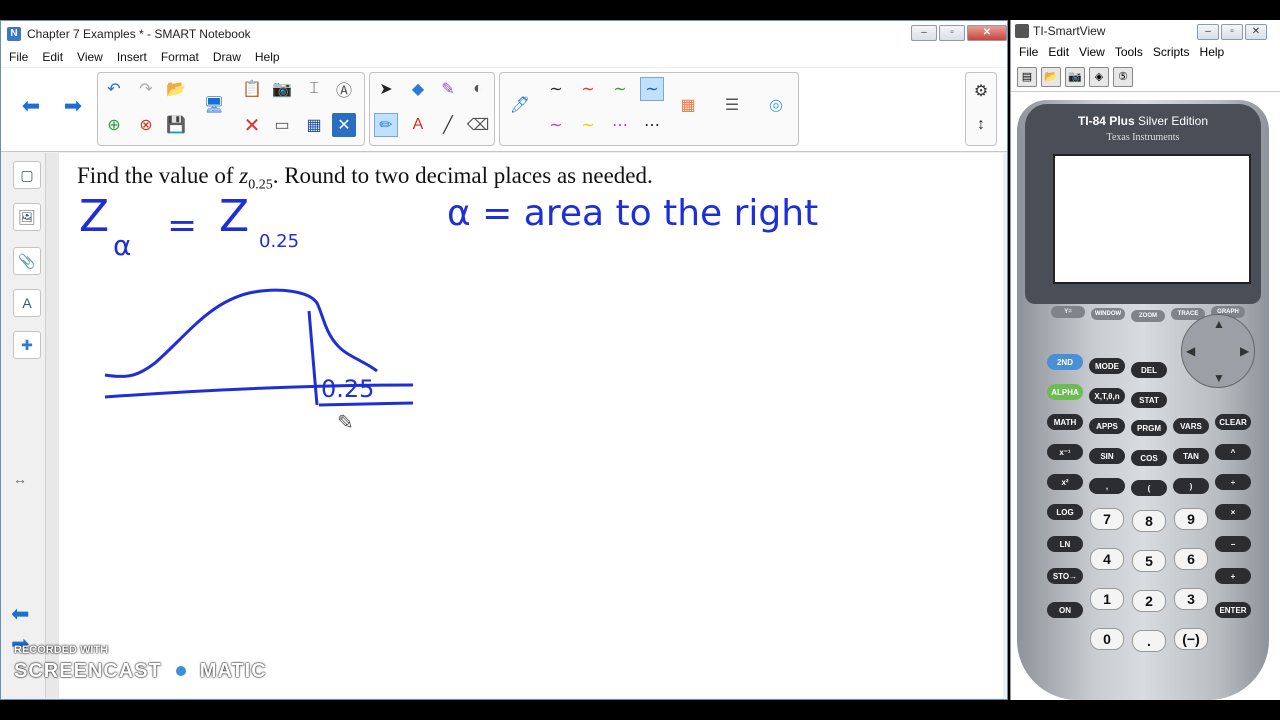 The width and height of the screenshot is (1280, 720). Describe the element at coordinates (652, 125) in the screenshot. I see `dotted-pen-swatch-icon: ⋯` at that location.